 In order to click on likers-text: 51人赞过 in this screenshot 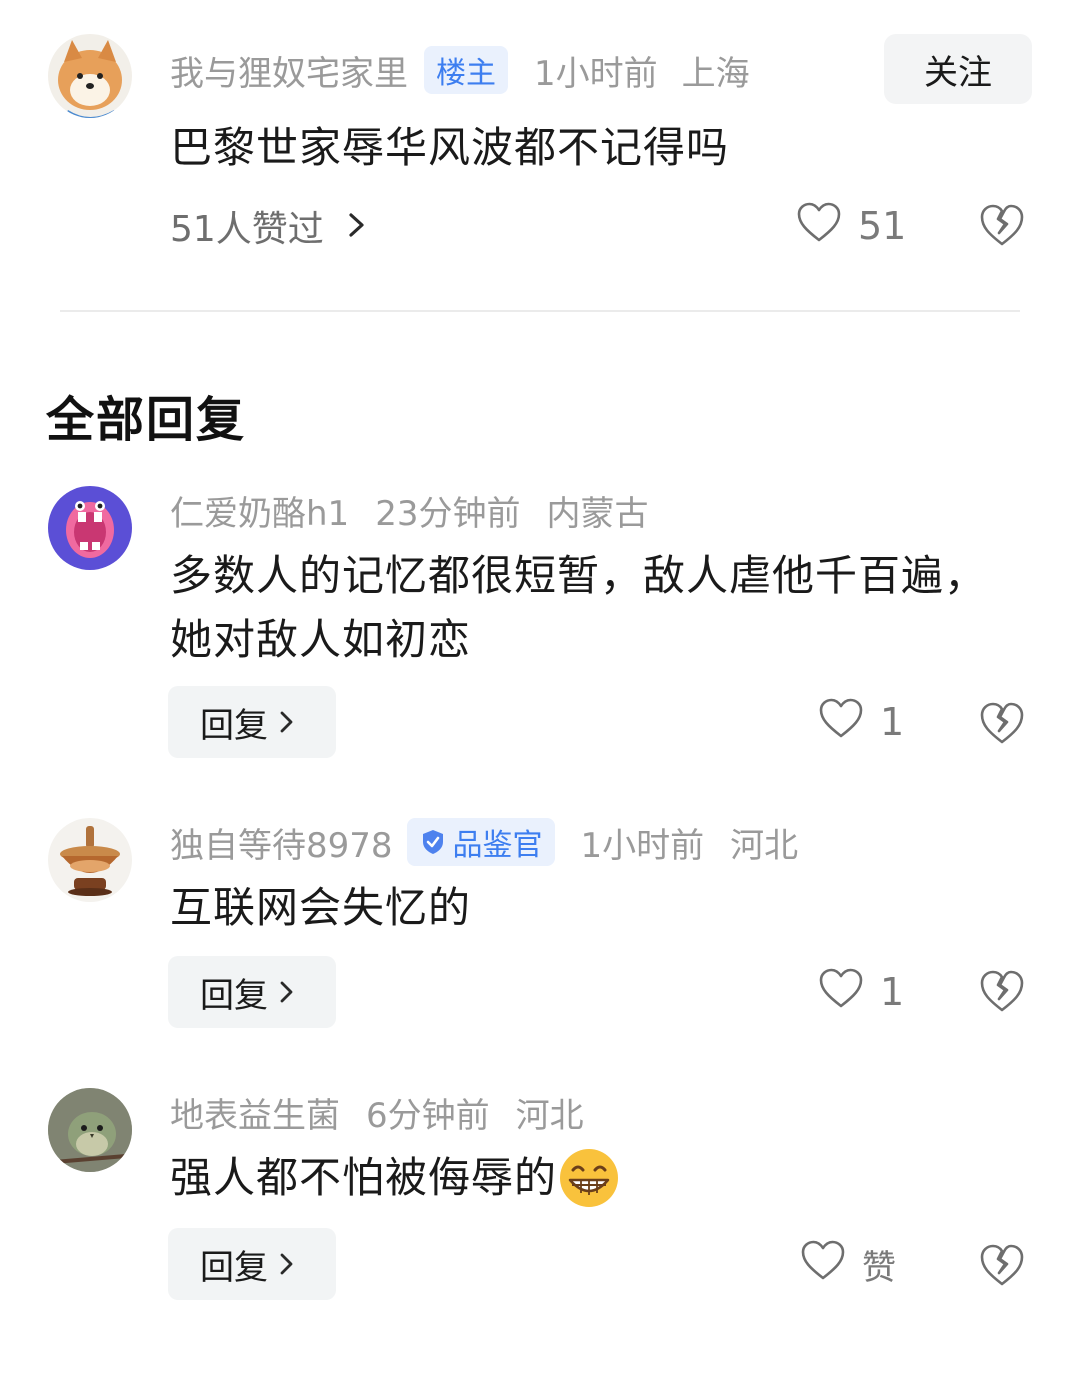, I will do `click(247, 229)`.